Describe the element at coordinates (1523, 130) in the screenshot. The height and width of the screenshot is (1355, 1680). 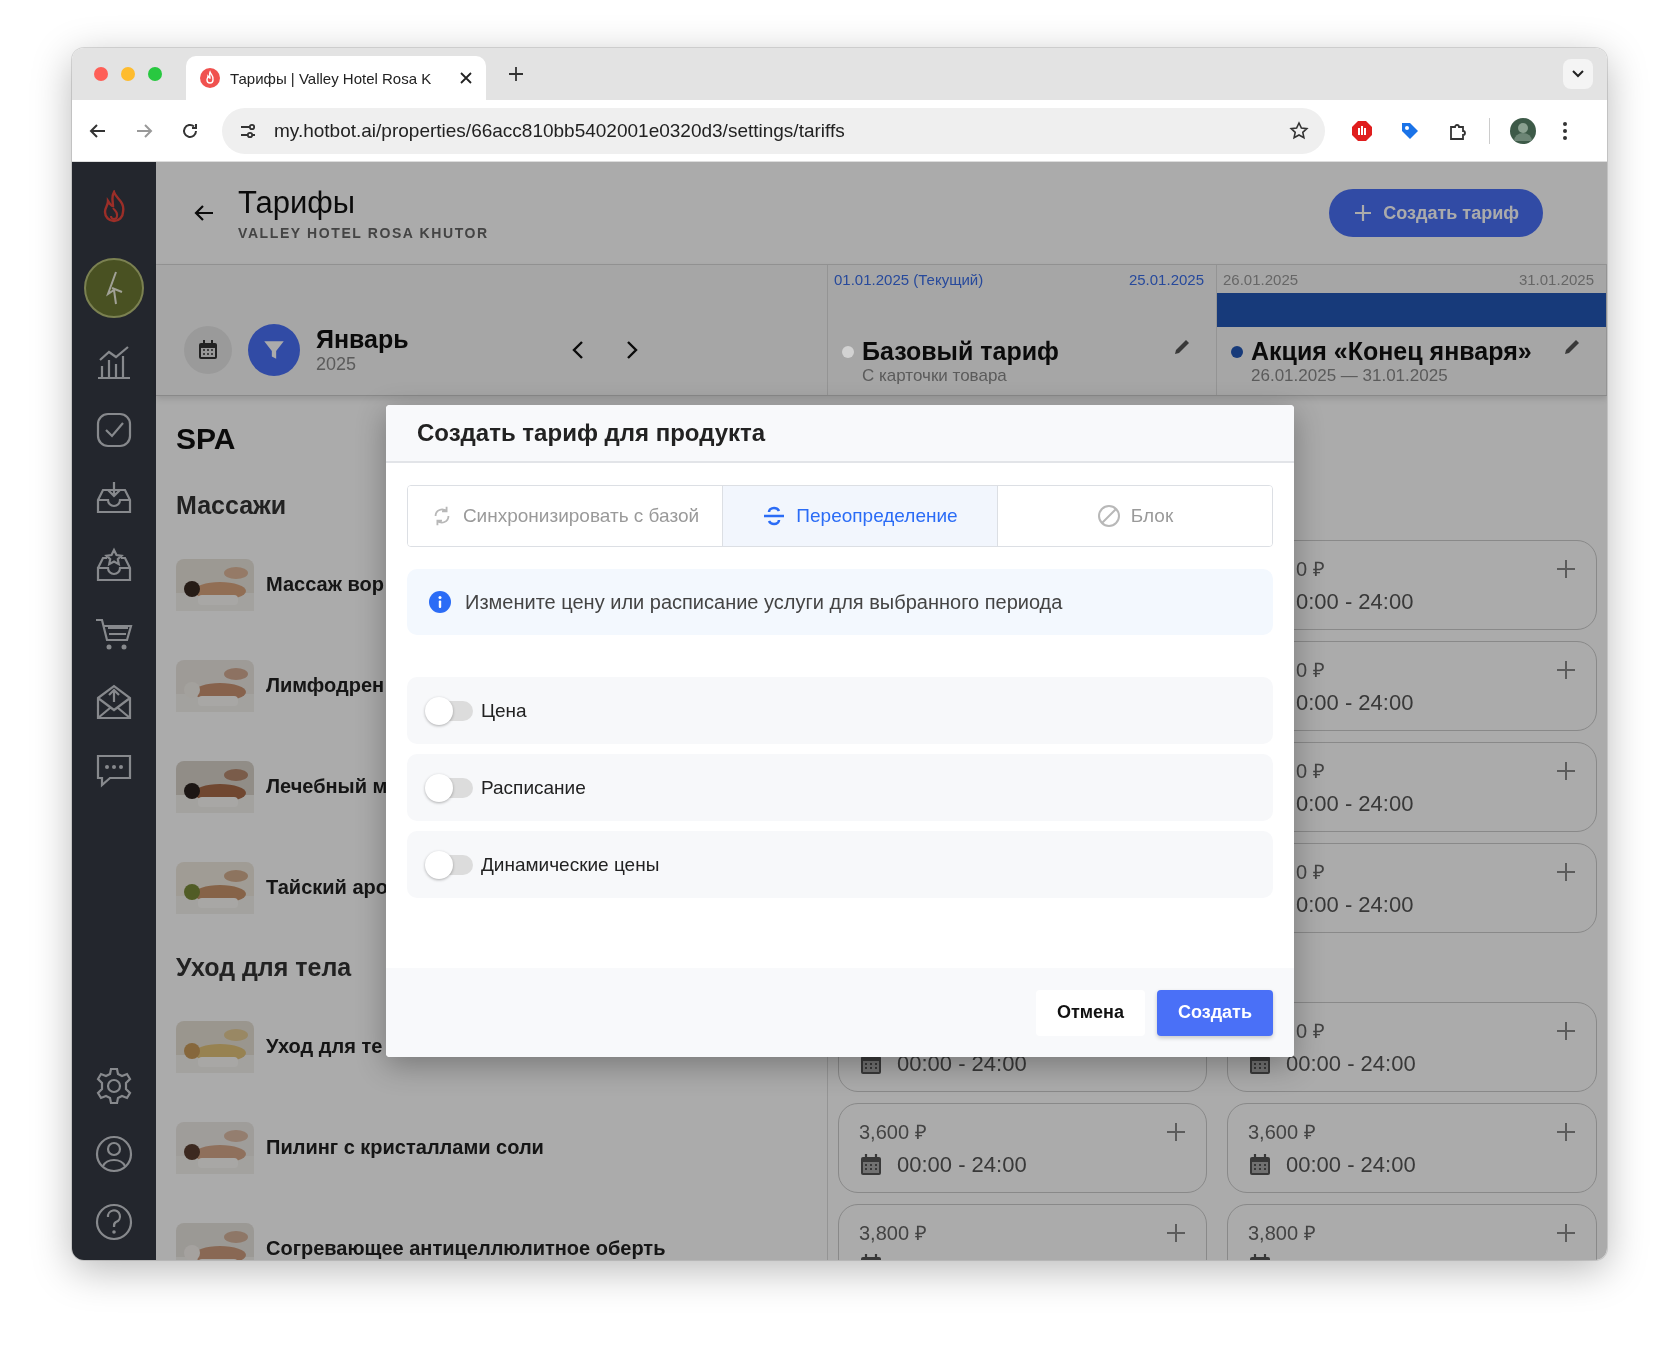
I see `profile-avatar` at that location.